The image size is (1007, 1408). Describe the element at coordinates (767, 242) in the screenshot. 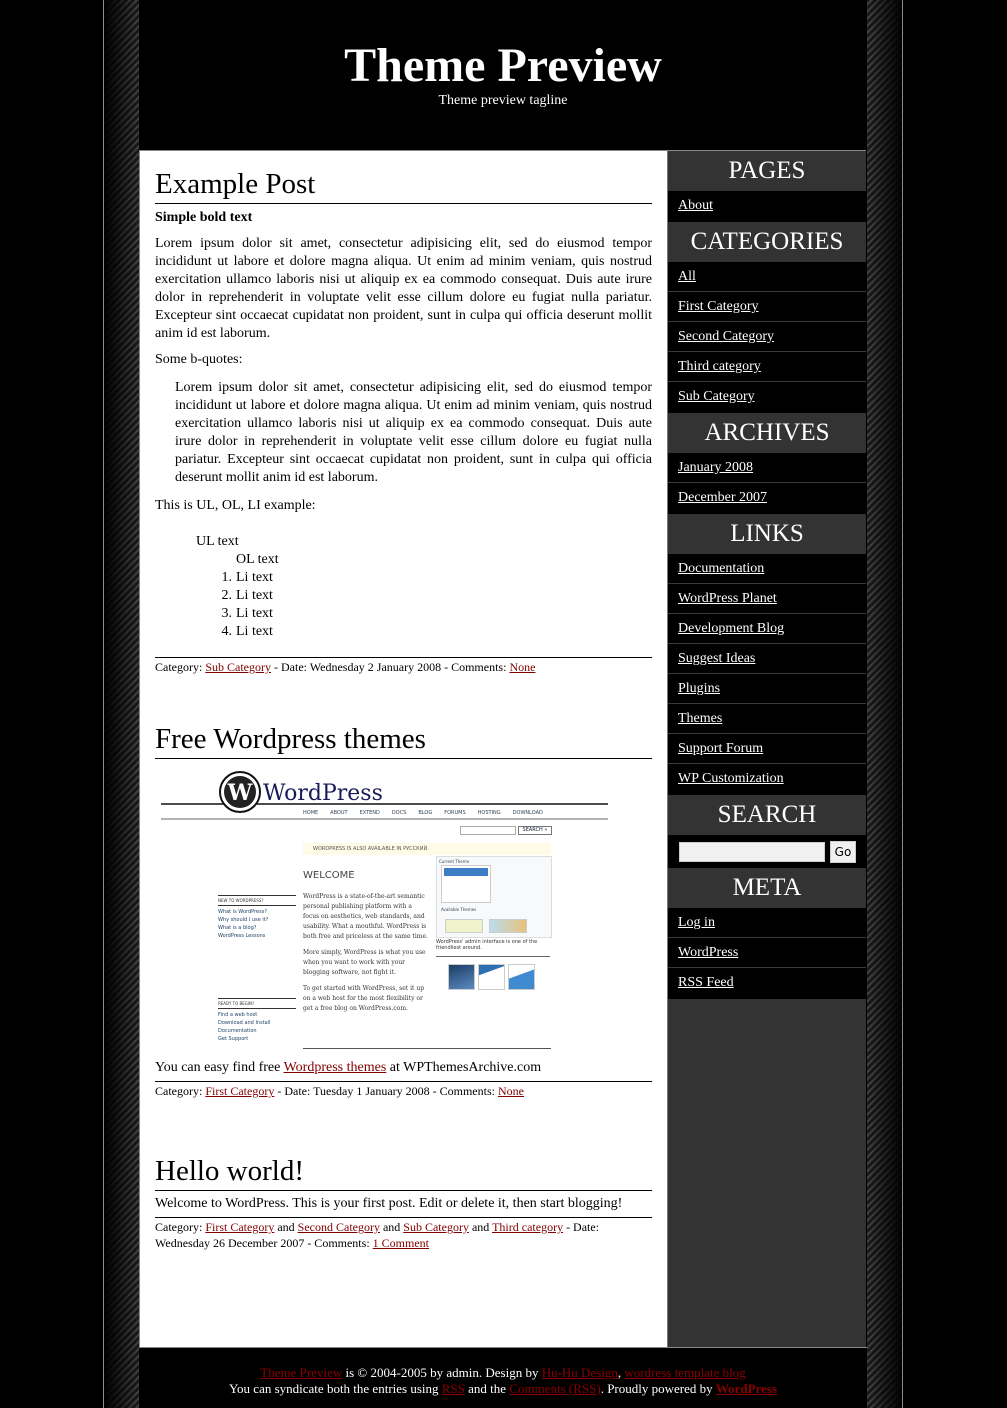

I see `widget-title: CATEGORIES` at that location.